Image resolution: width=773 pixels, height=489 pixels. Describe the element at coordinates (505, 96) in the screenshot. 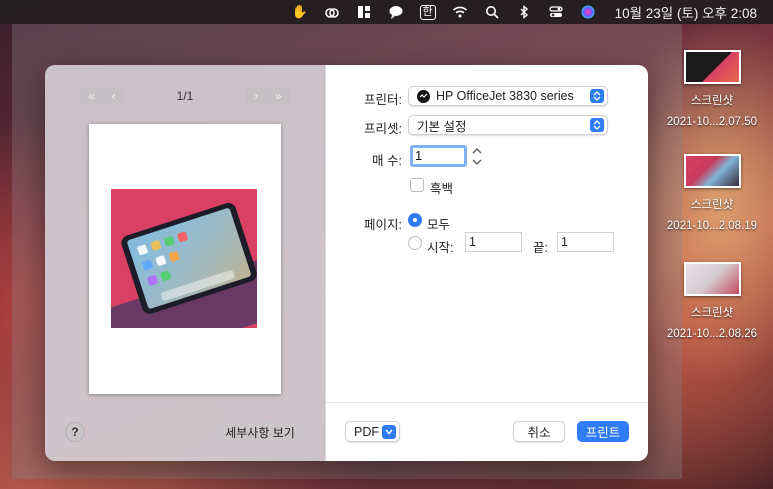

I see `printer-select-value: HP OfficeJet 3830 series` at that location.